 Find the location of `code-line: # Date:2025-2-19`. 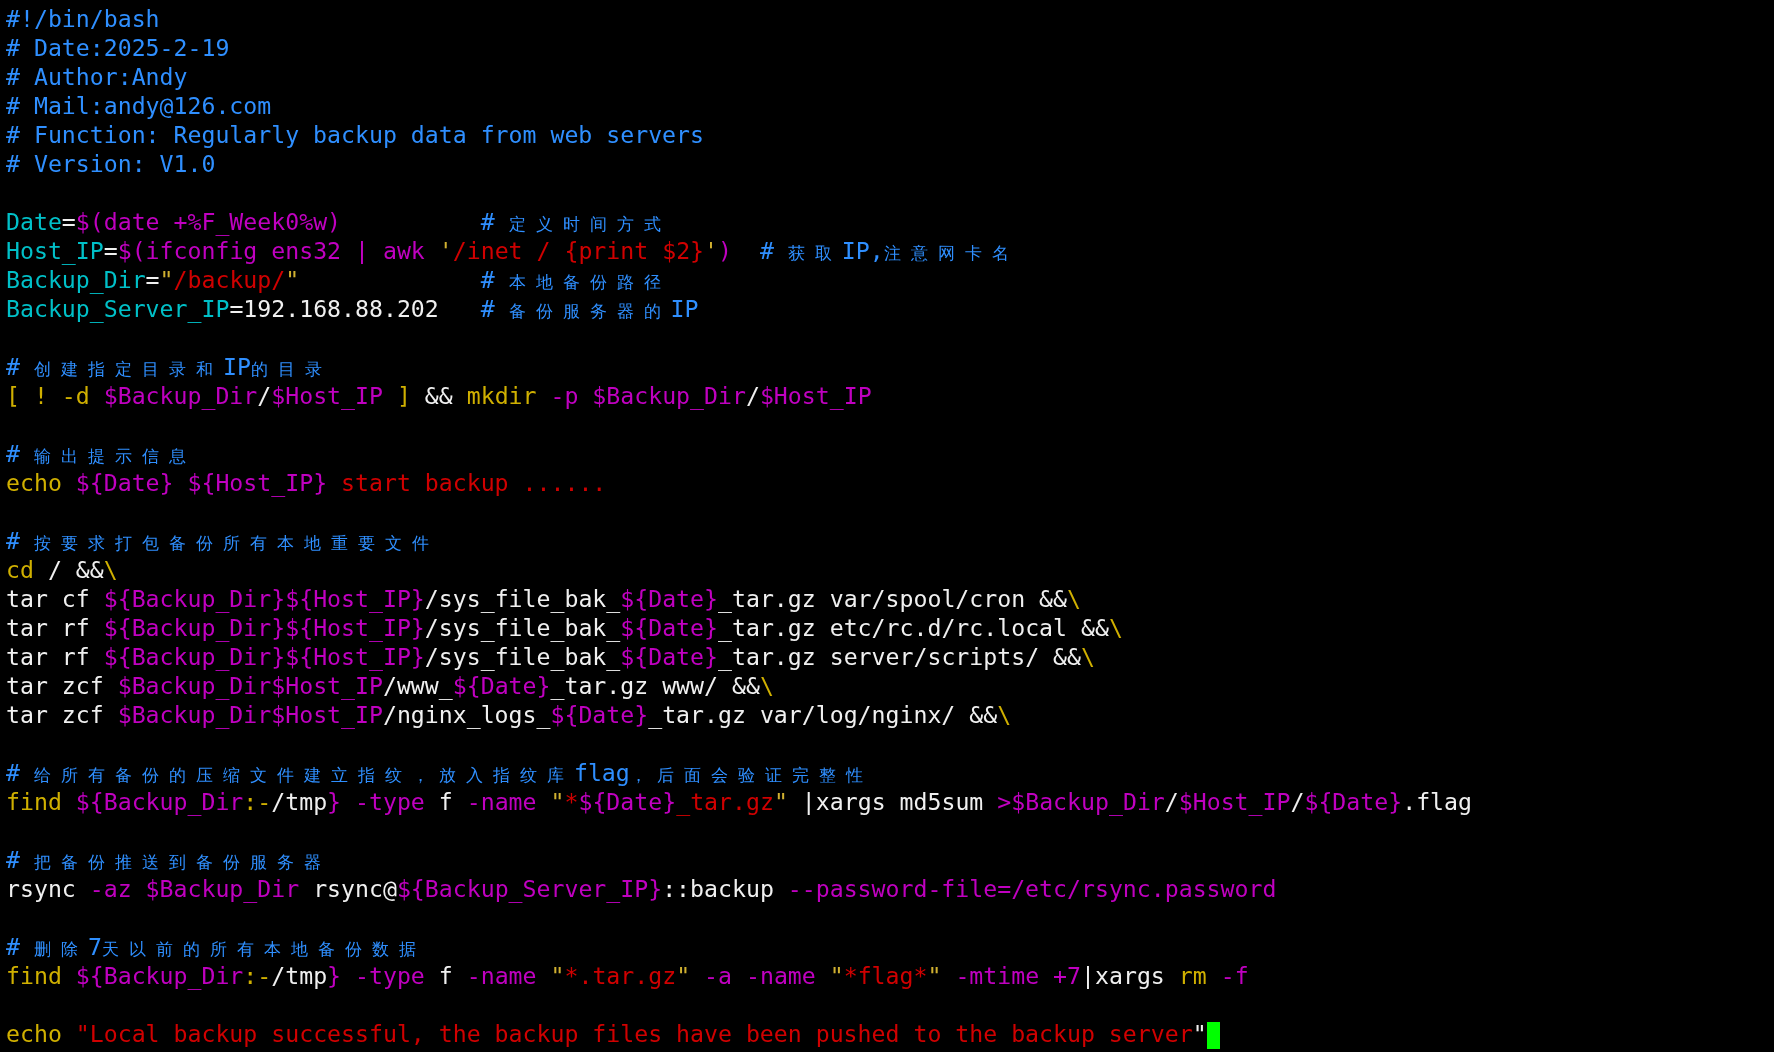

code-line: # Date:2025-2-19 is located at coordinates (118, 47).